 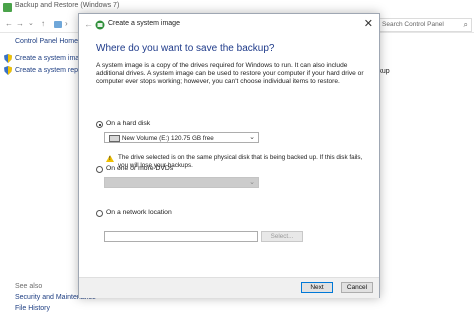 What do you see at coordinates (229, 287) in the screenshot?
I see `dialog-footer: Next Cancel` at bounding box center [229, 287].